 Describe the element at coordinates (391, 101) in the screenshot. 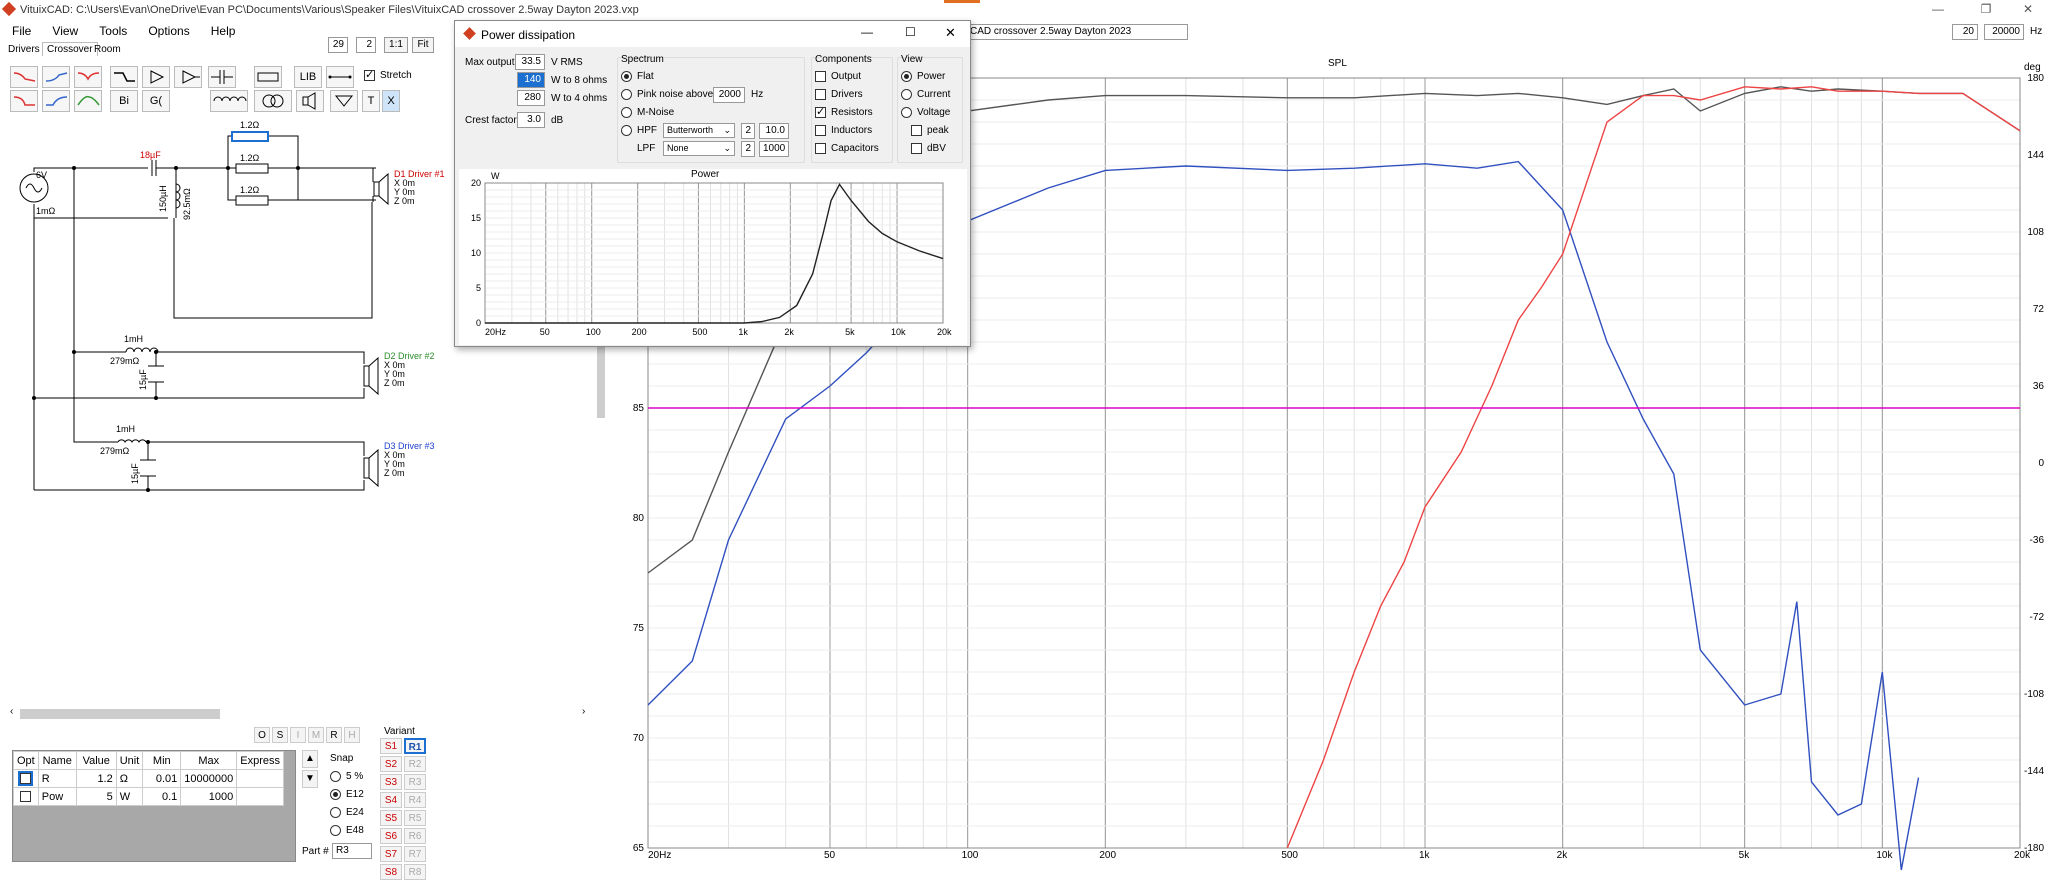

I see `delete-tool-button: X` at that location.